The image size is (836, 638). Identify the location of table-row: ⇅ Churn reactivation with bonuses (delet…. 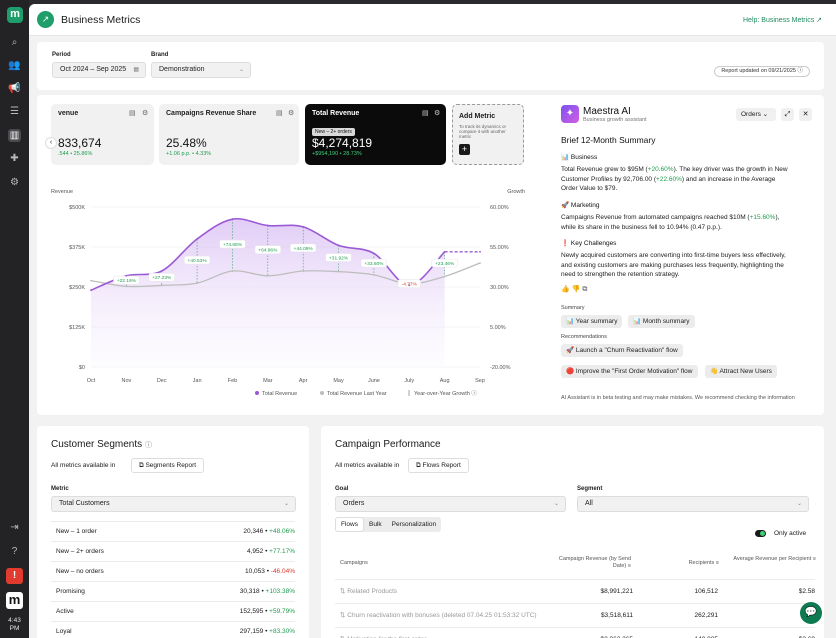
(575, 615).